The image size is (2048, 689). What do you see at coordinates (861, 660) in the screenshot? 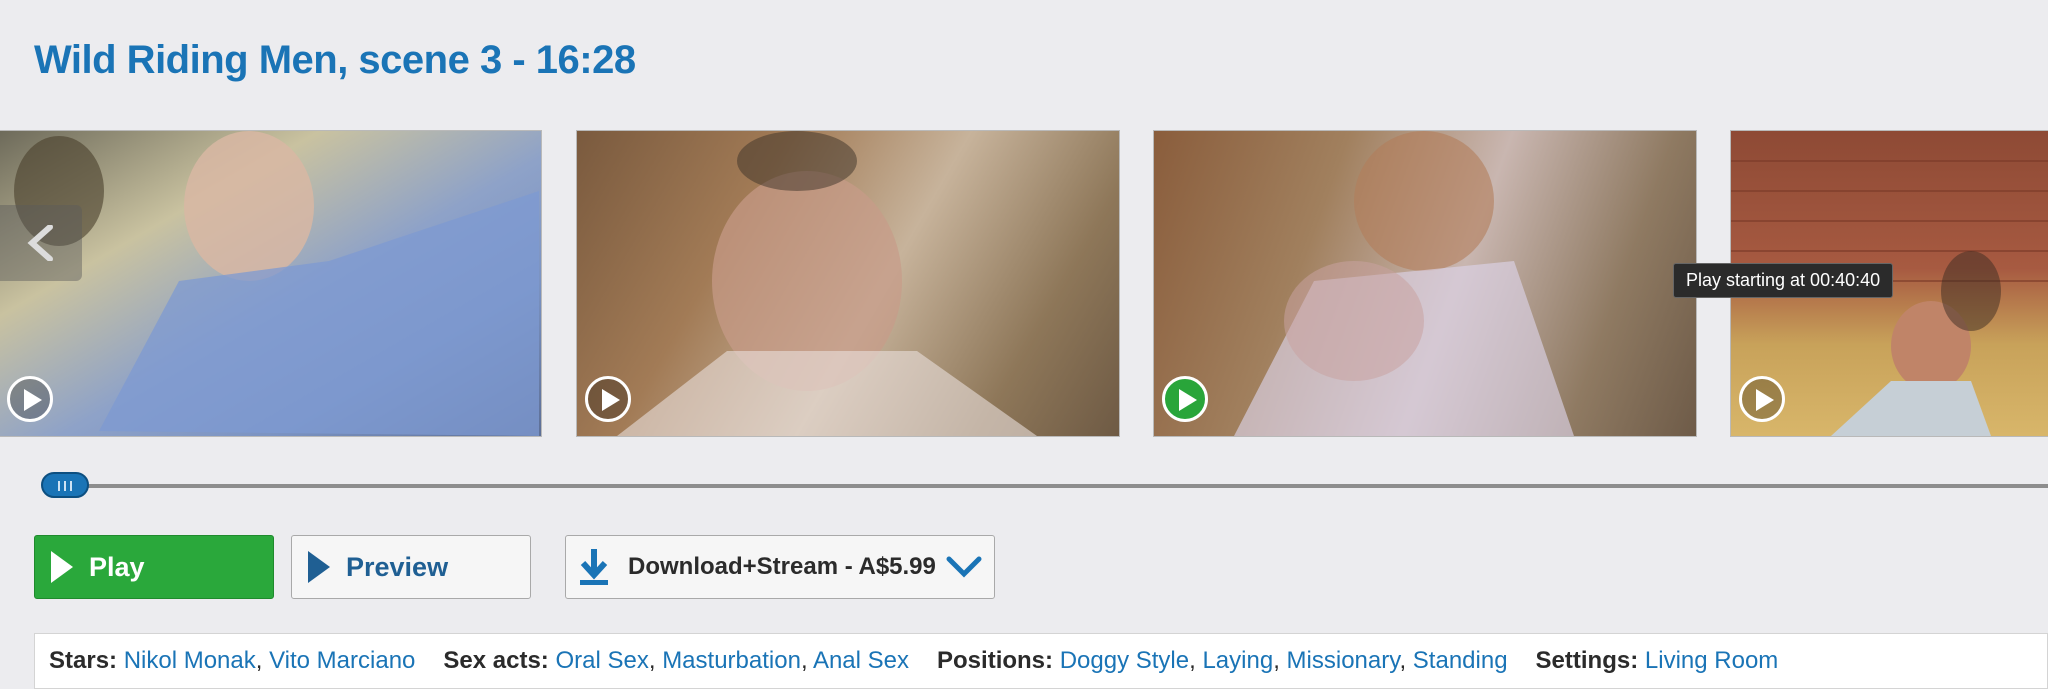
I see `sex-act-link: Anal Sex` at bounding box center [861, 660].